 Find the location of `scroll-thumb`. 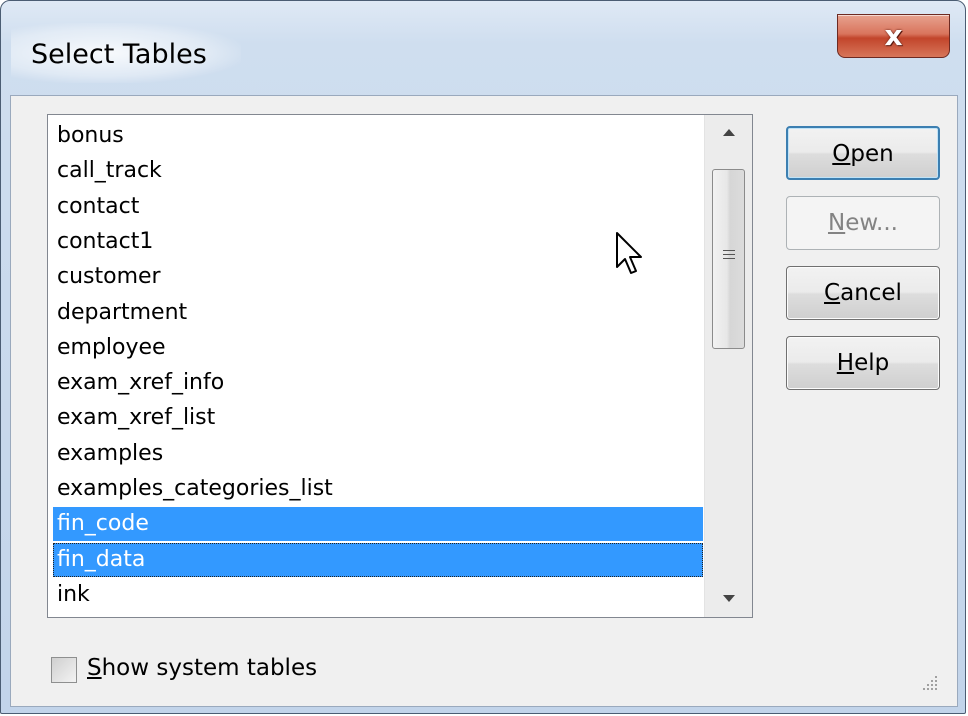

scroll-thumb is located at coordinates (728, 259).